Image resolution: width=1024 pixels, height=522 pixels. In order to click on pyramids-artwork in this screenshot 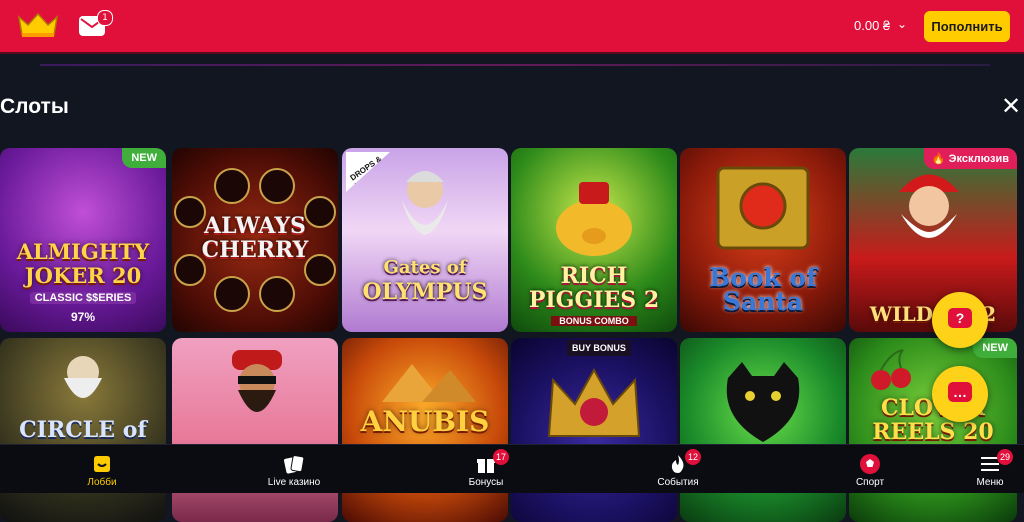, I will do `click(429, 383)`.